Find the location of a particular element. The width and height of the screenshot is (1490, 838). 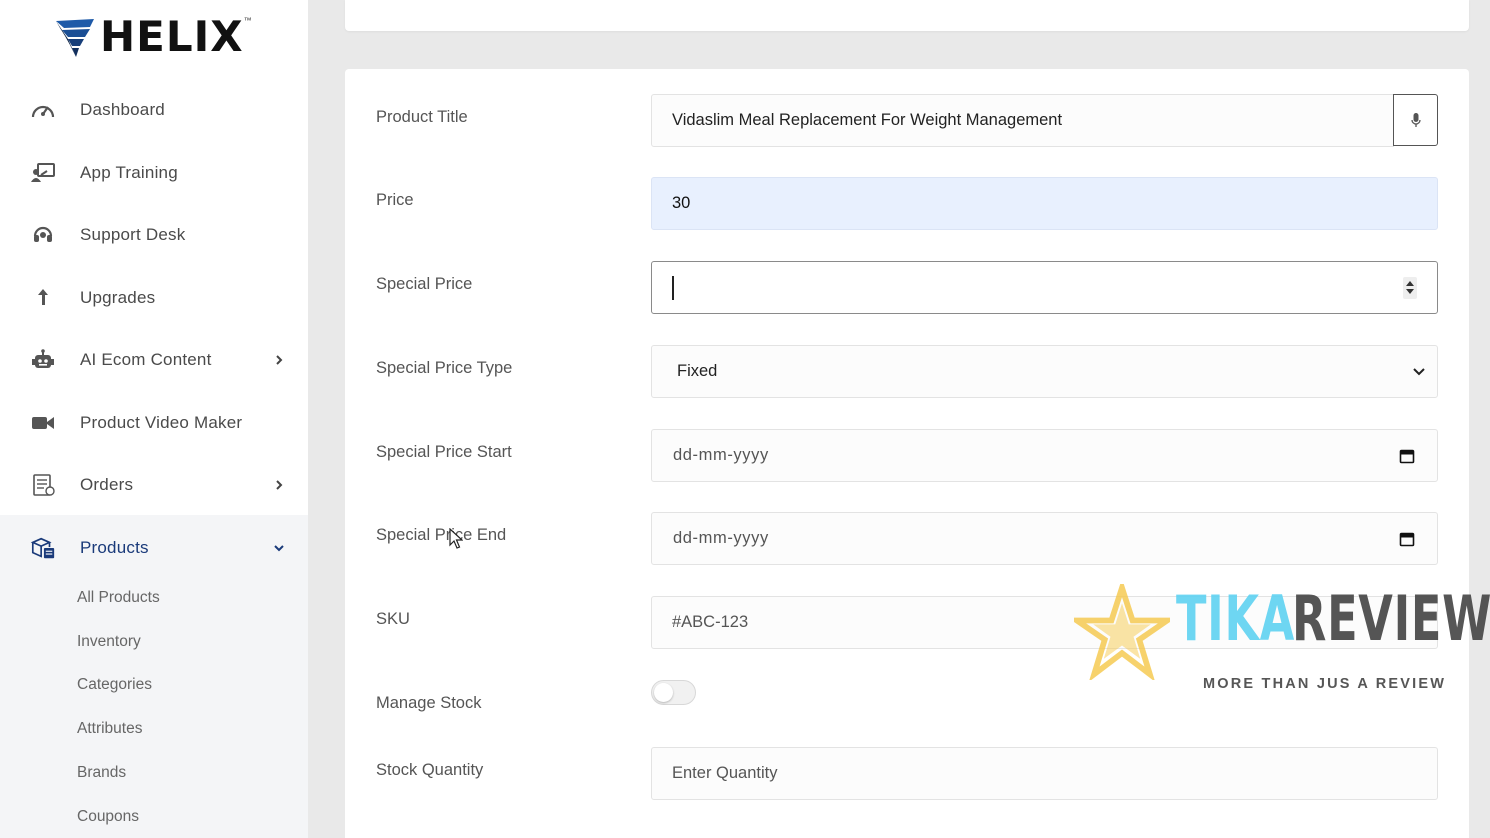

price-value: 30 is located at coordinates (681, 203).